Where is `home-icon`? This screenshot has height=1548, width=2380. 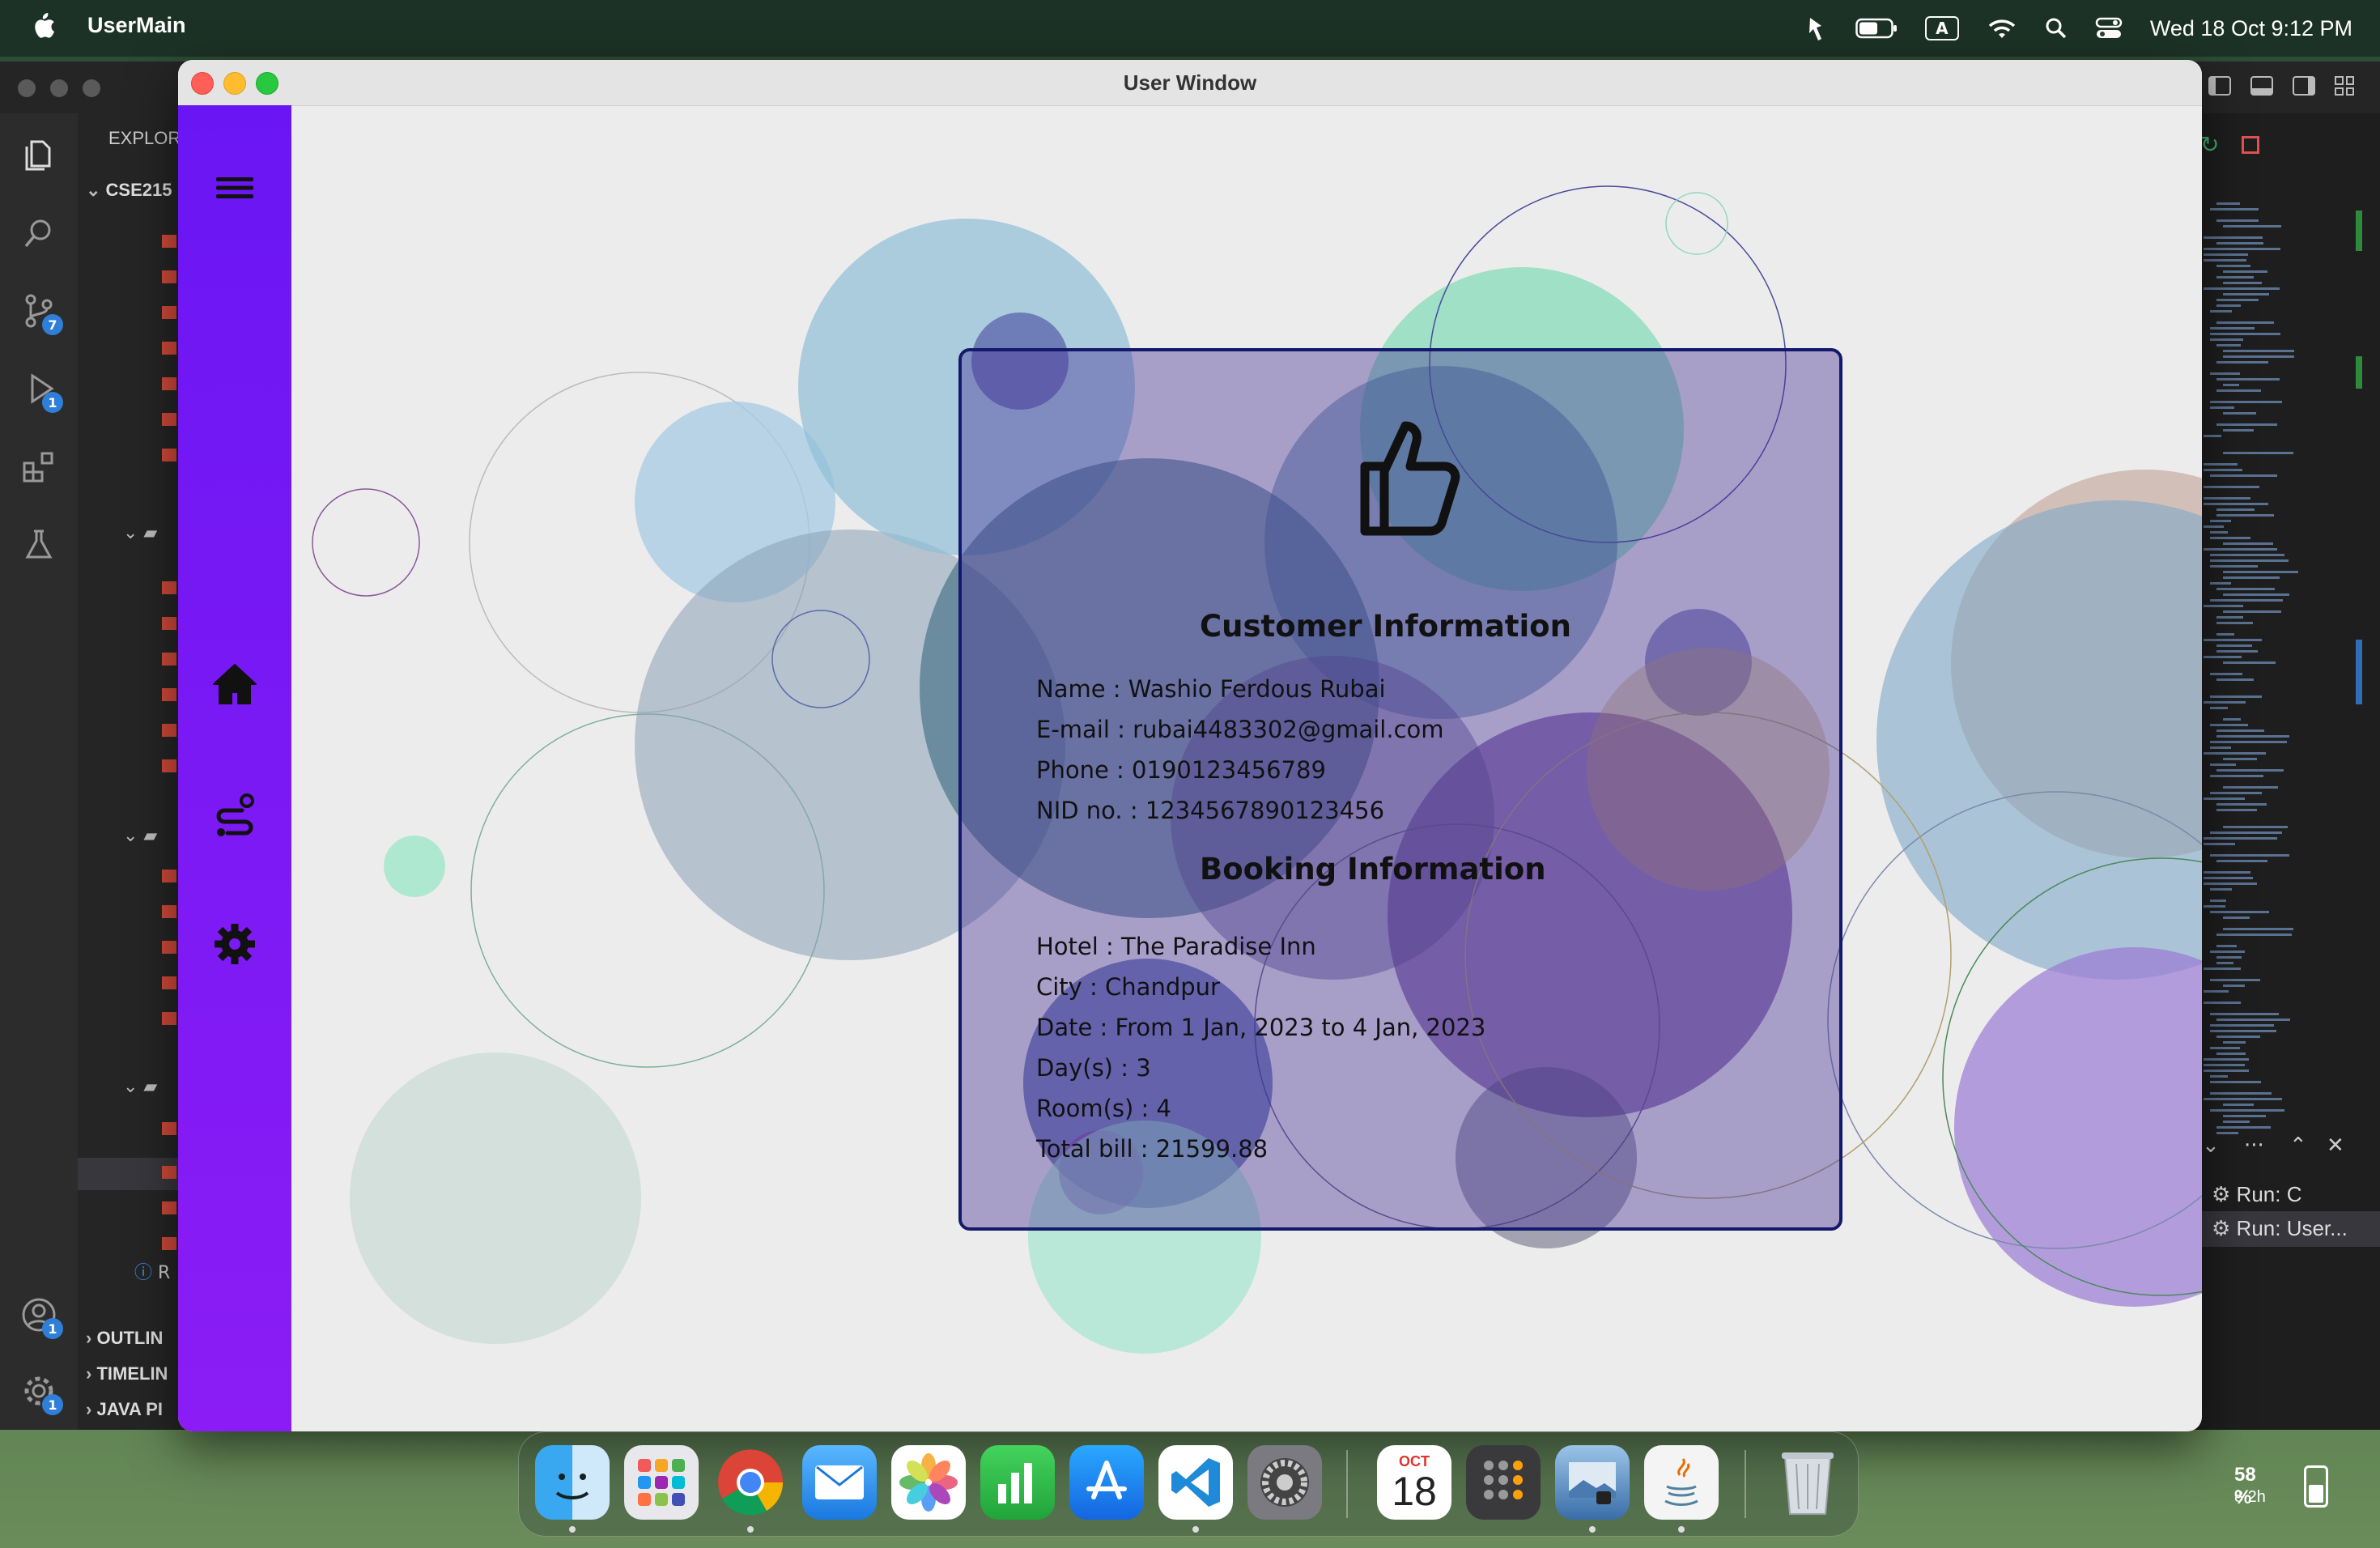
home-icon is located at coordinates (234, 685).